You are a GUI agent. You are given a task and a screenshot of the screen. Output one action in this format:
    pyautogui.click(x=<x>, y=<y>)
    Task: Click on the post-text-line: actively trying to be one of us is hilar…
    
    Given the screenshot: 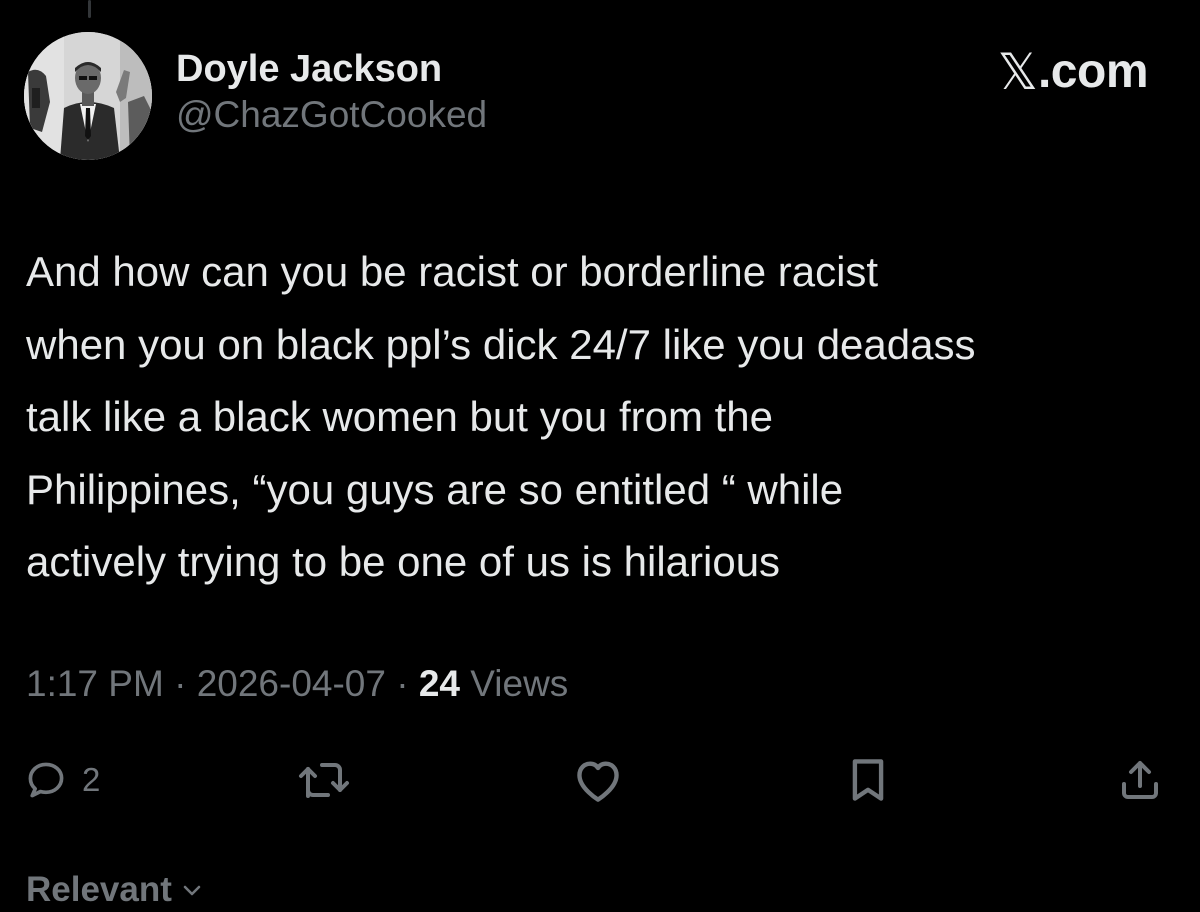 What is the action you would take?
    pyautogui.click(x=403, y=561)
    